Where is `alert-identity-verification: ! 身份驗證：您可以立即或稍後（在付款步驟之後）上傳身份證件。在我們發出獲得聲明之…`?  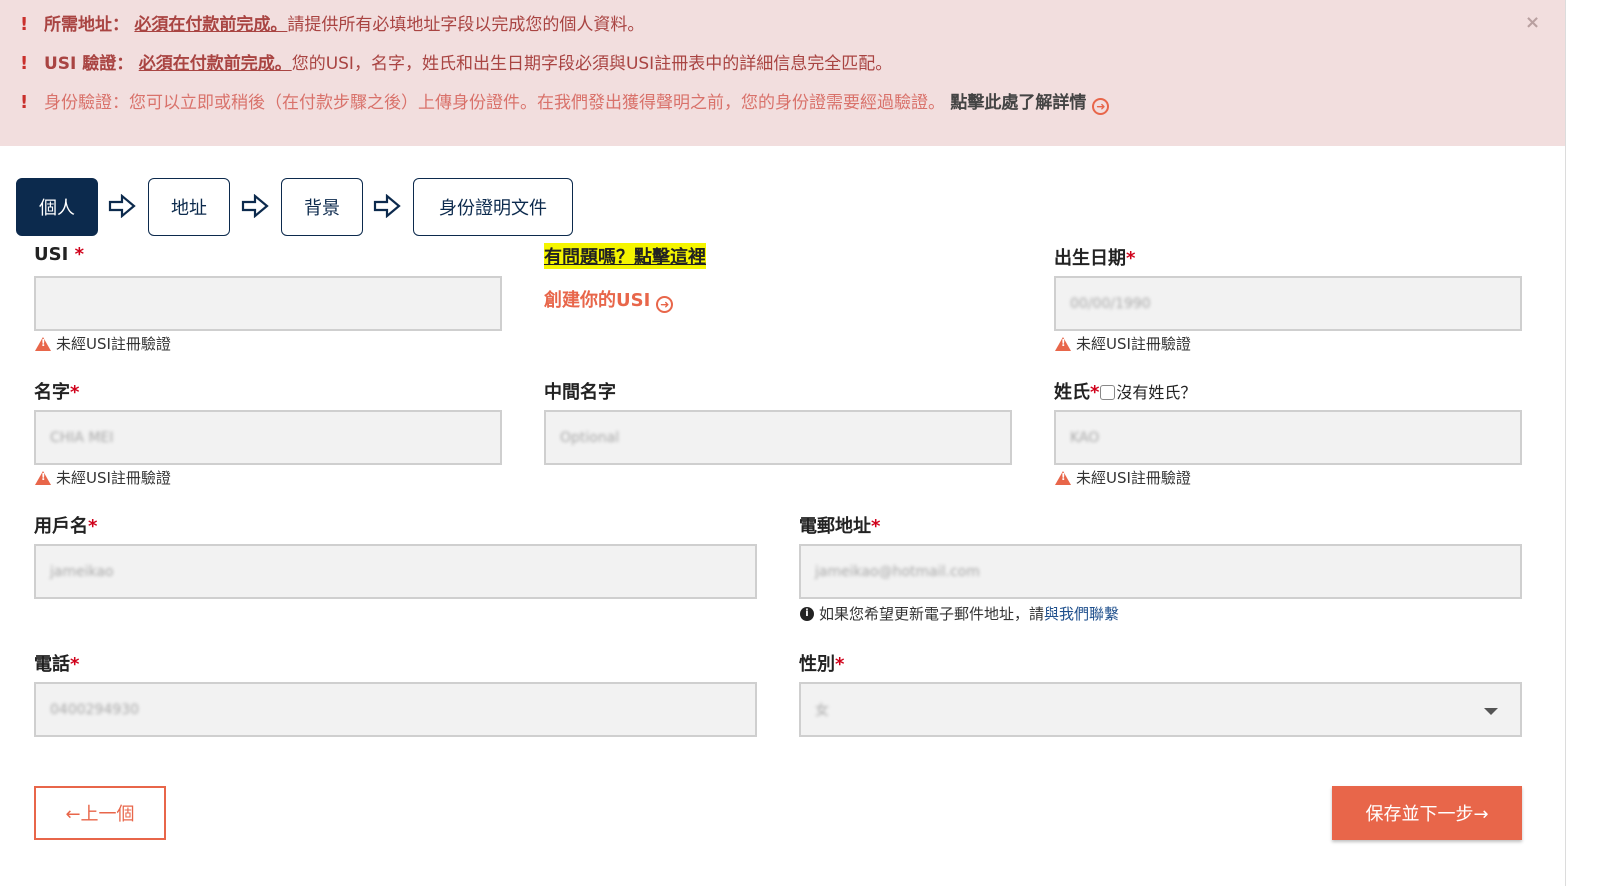 alert-identity-verification: ! 身份驗證：您可以立即或稍後（在付款步驟之後）上傳身份證件。在我們發出獲得聲明之… is located at coordinates (565, 101).